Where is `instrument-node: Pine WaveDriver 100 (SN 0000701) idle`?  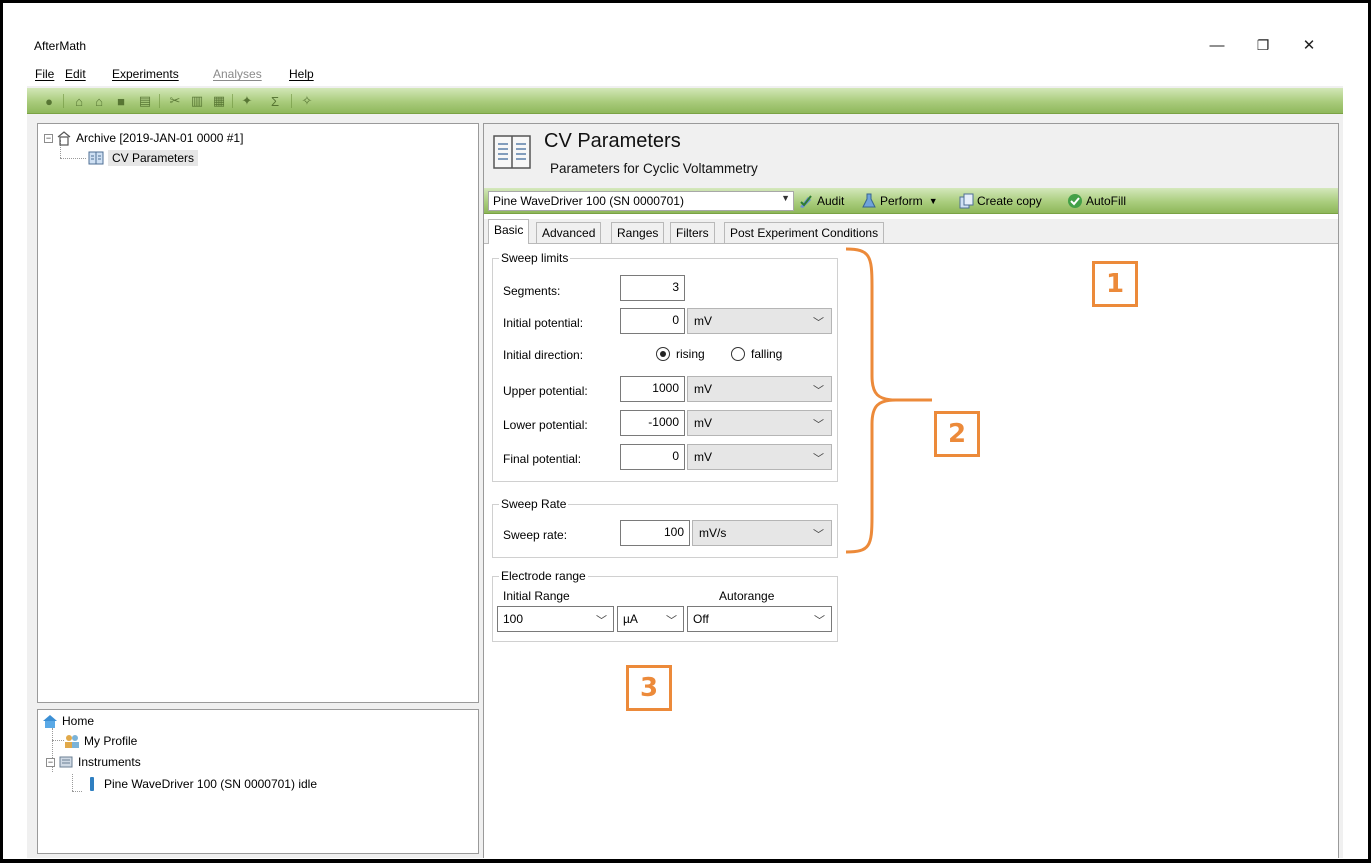 instrument-node: Pine WaveDriver 100 (SN 0000701) idle is located at coordinates (200, 784).